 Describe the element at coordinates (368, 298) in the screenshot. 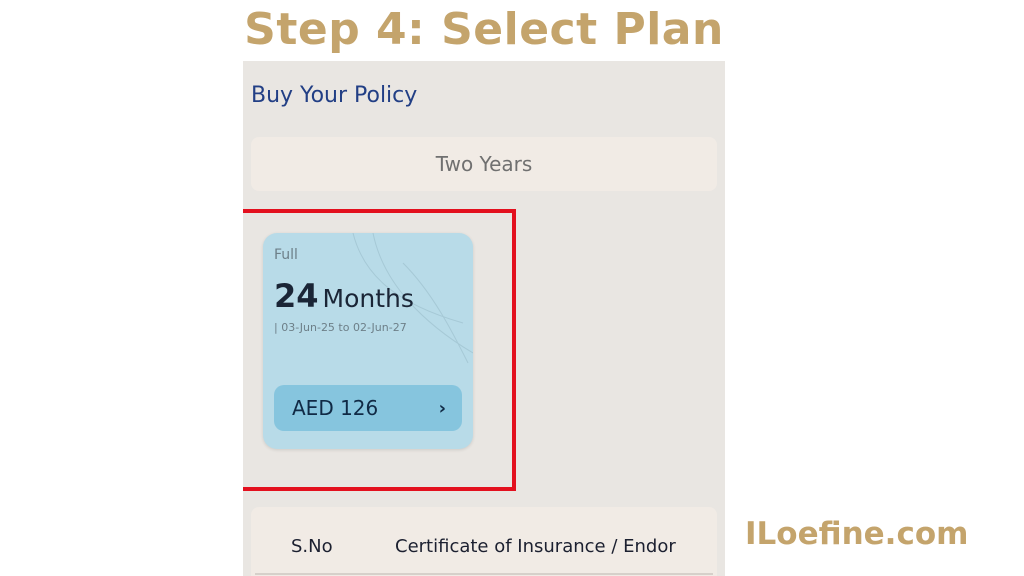

I see `plan-duration-unit: Months` at that location.